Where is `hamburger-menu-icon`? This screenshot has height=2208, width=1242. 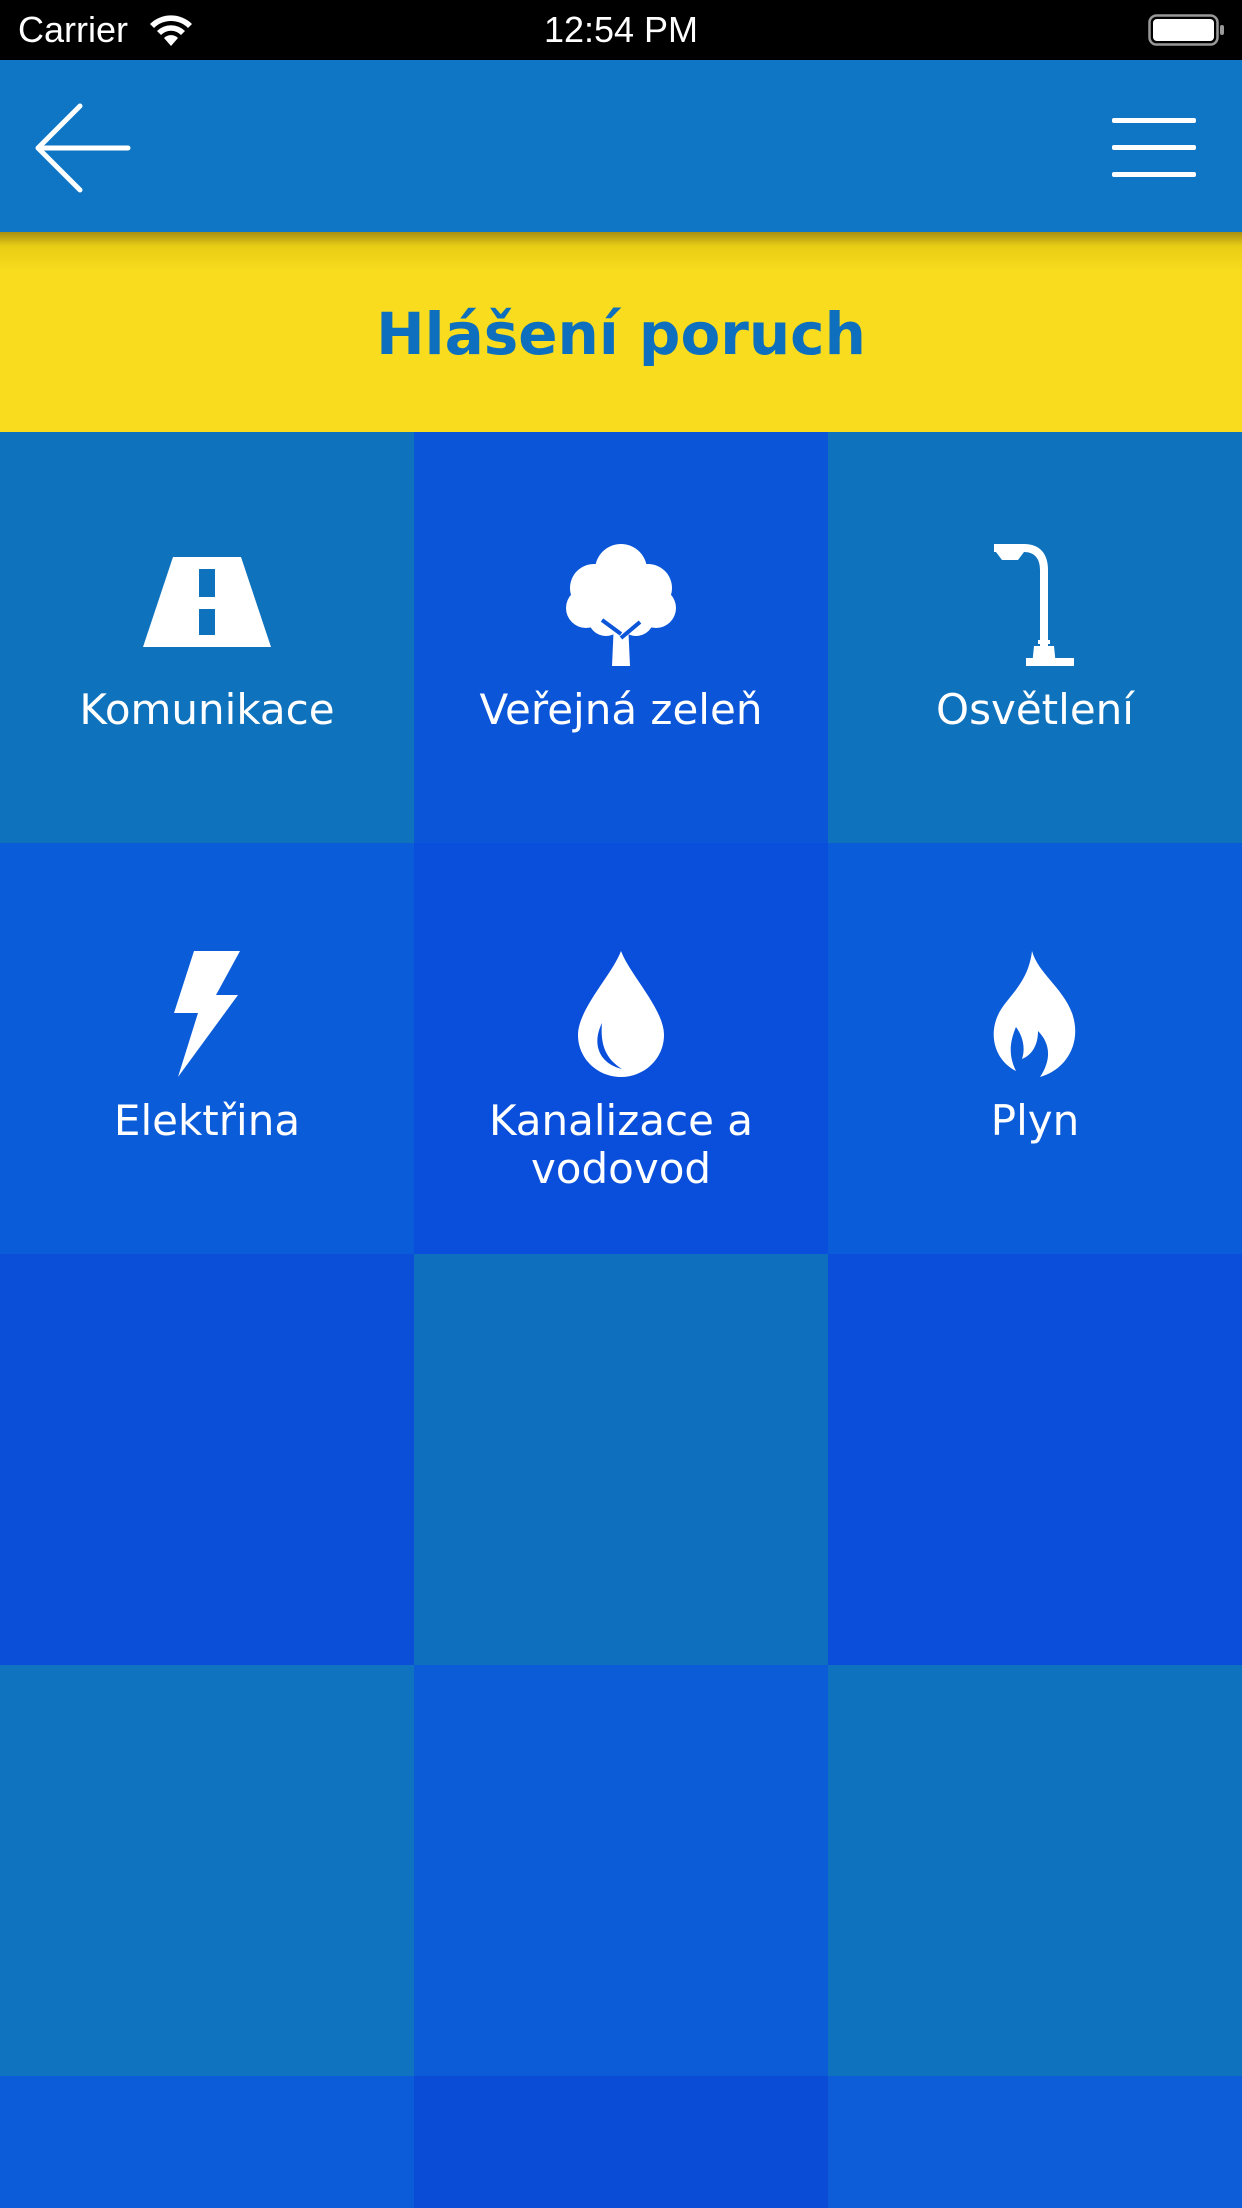
hamburger-menu-icon is located at coordinates (1154, 147).